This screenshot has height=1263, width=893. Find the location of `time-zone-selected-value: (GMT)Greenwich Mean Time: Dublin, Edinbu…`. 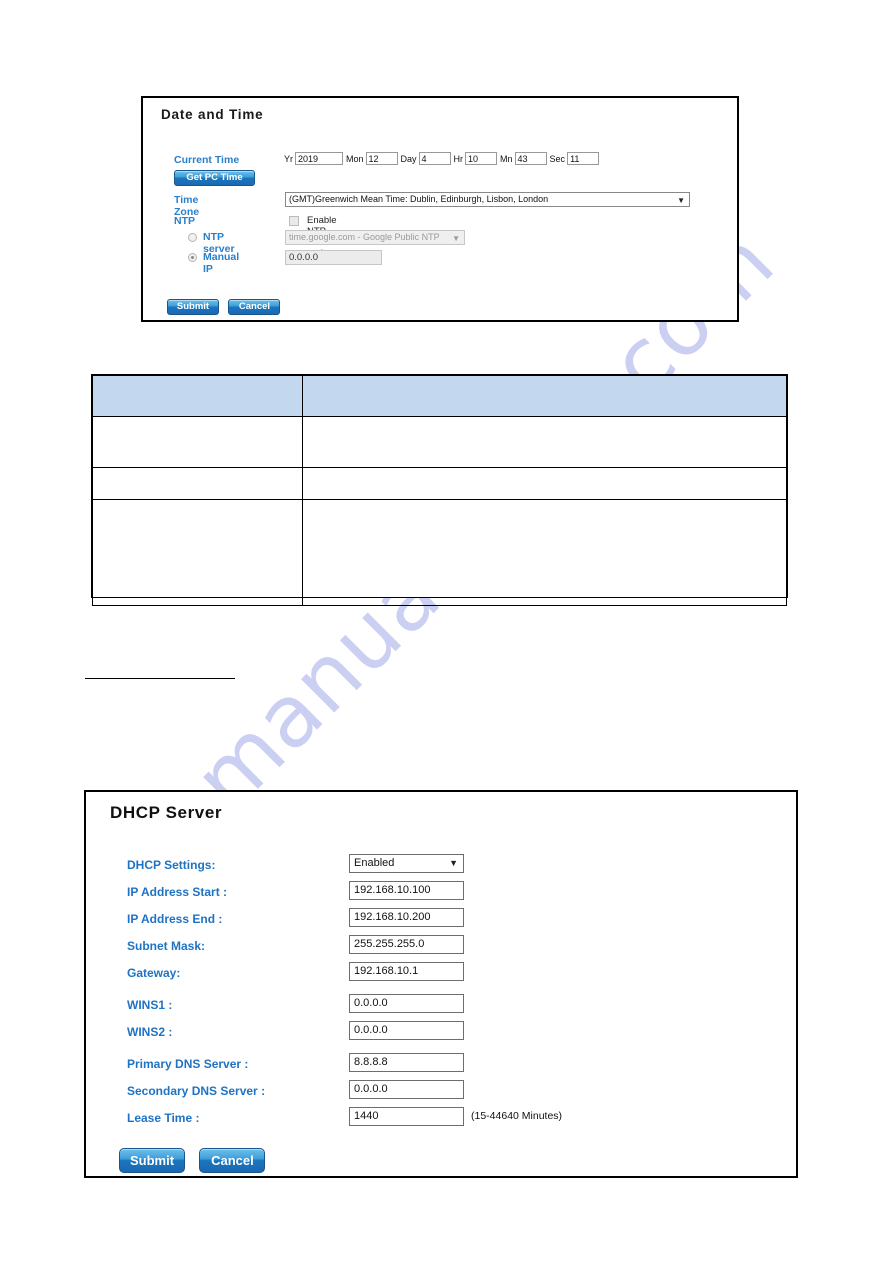

time-zone-selected-value: (GMT)Greenwich Mean Time: Dublin, Edinbu… is located at coordinates (419, 199).